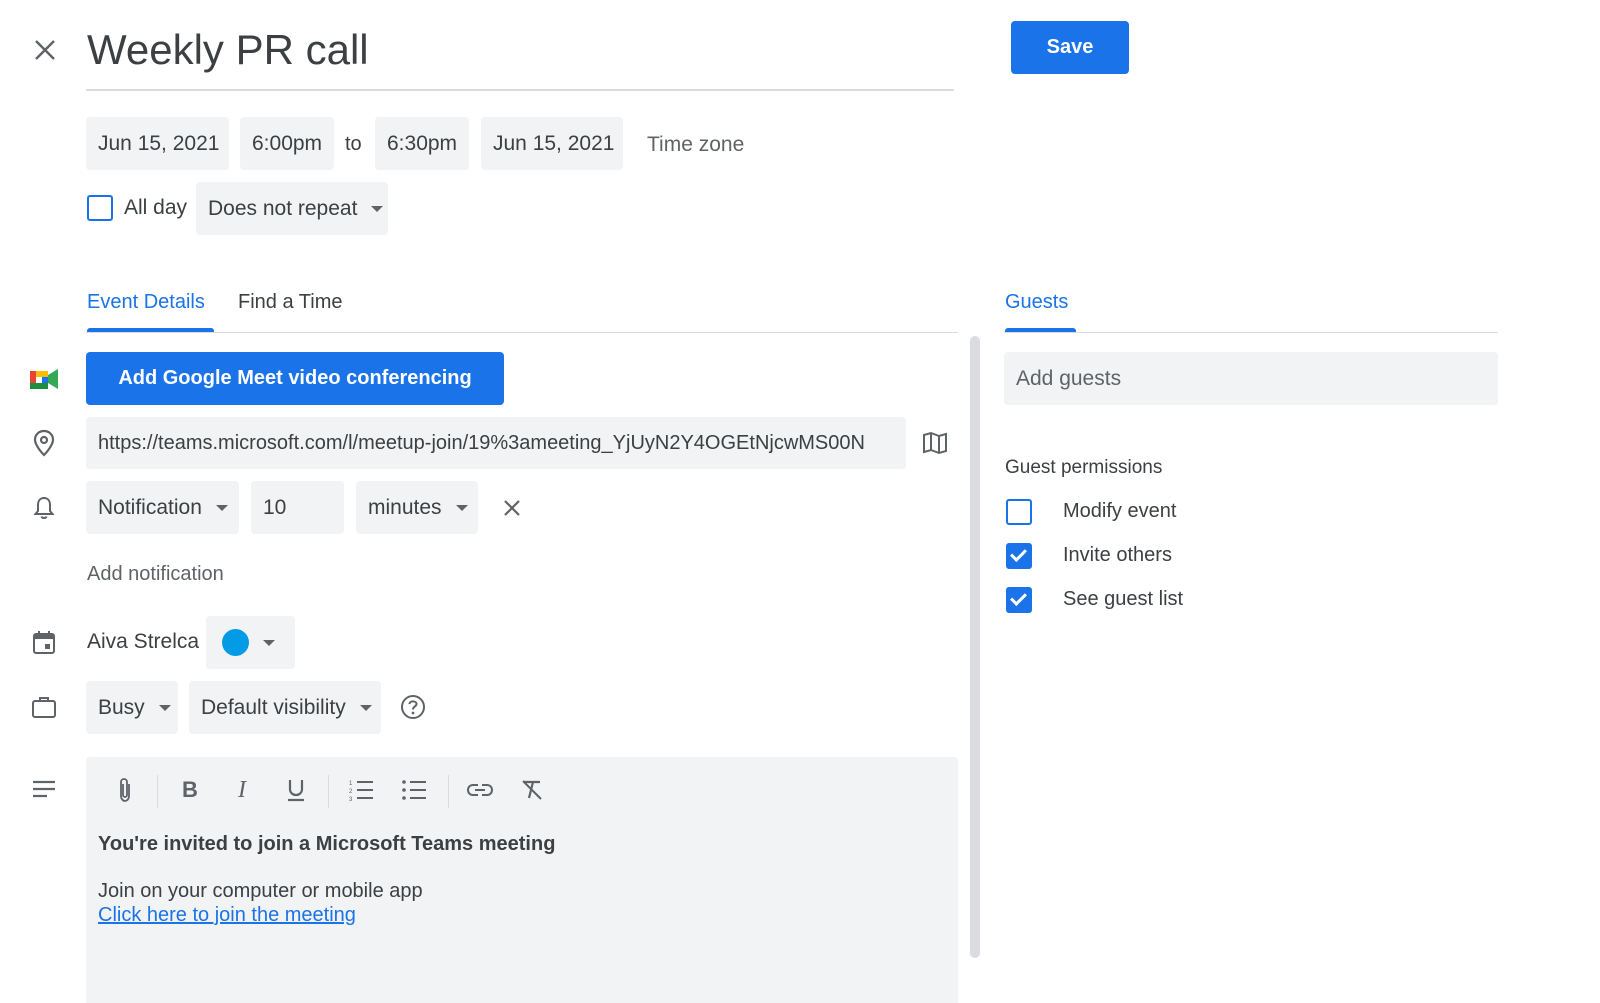 The image size is (1600, 1003). Describe the element at coordinates (1084, 467) in the screenshot. I see `guest-permissions-title: Guest permissions` at that location.